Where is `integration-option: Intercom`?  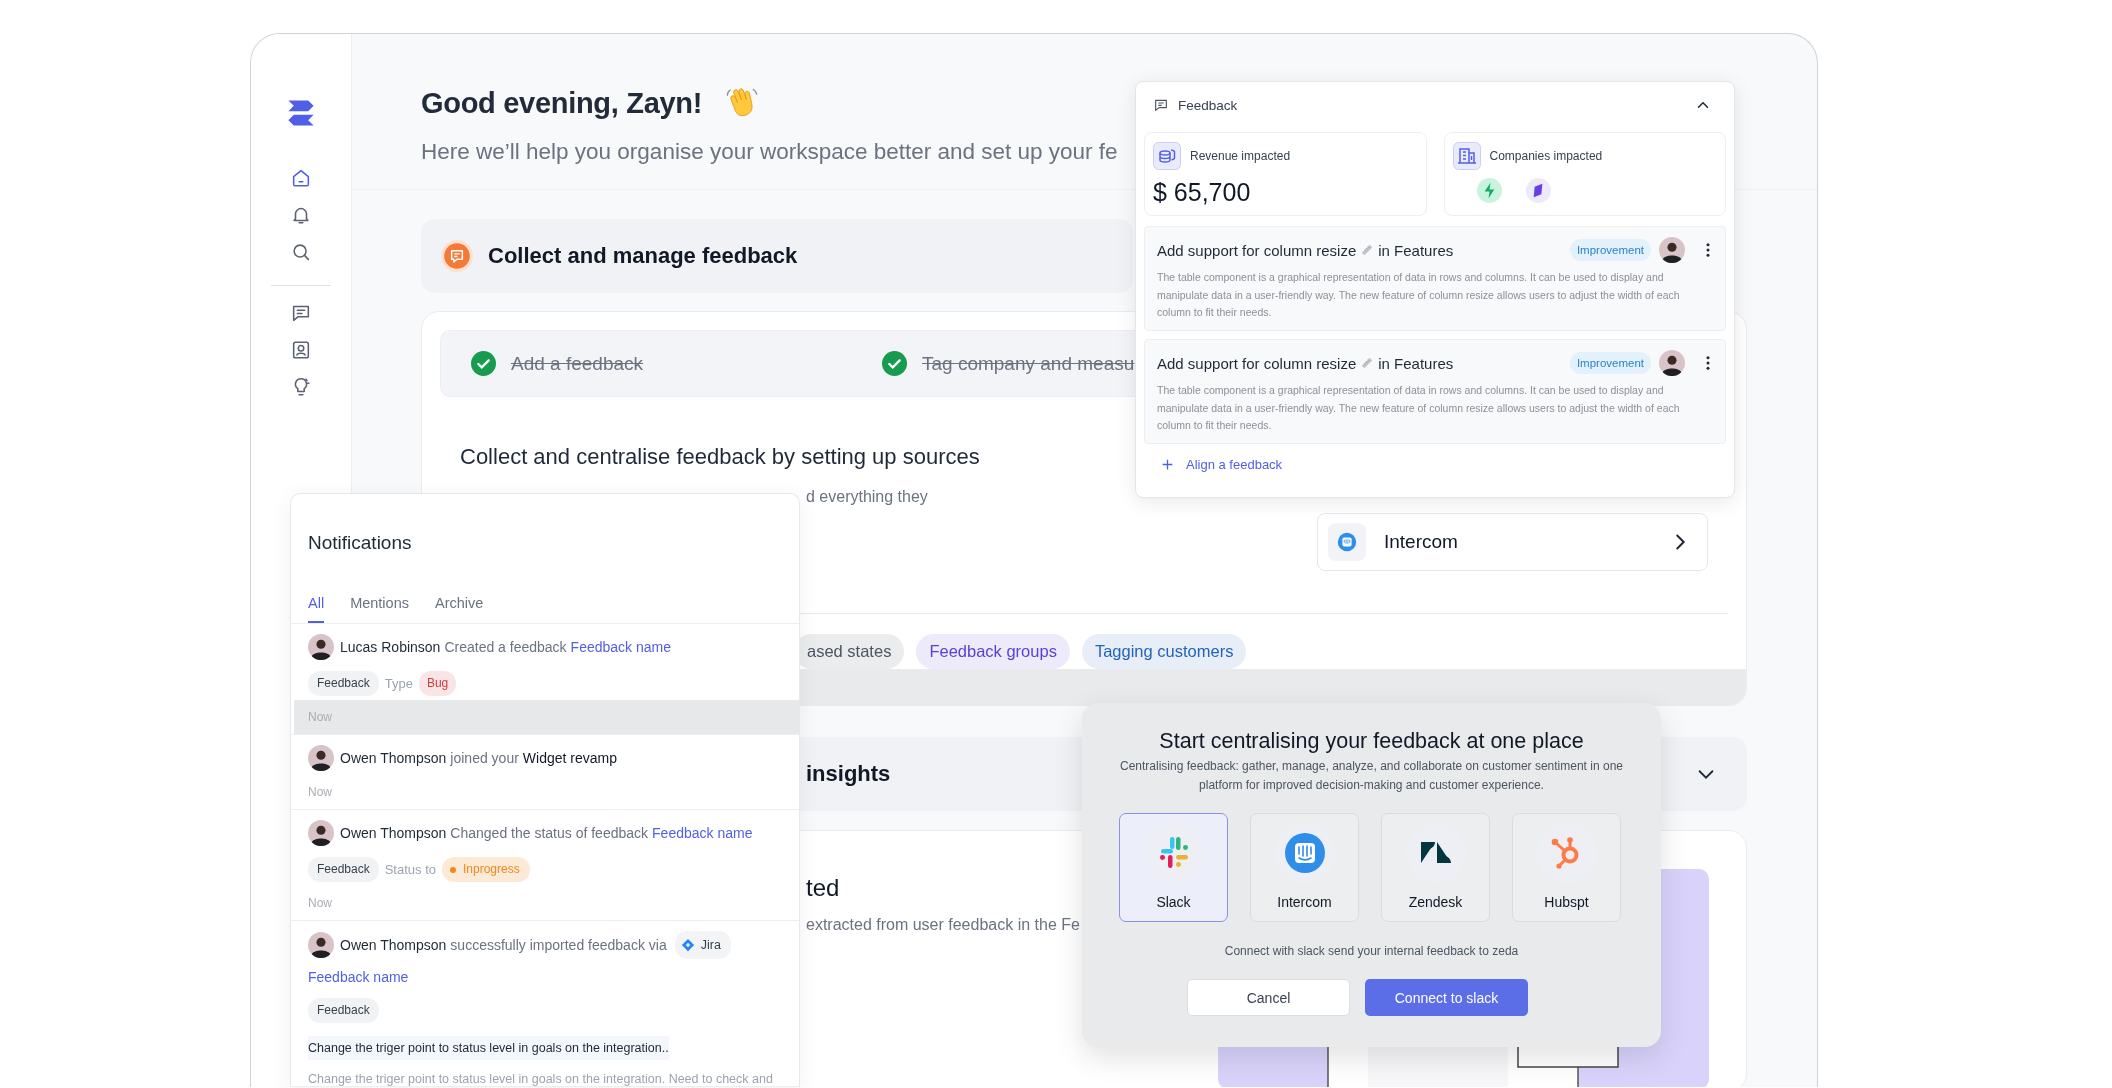
integration-option: Intercom is located at coordinates (1304, 867).